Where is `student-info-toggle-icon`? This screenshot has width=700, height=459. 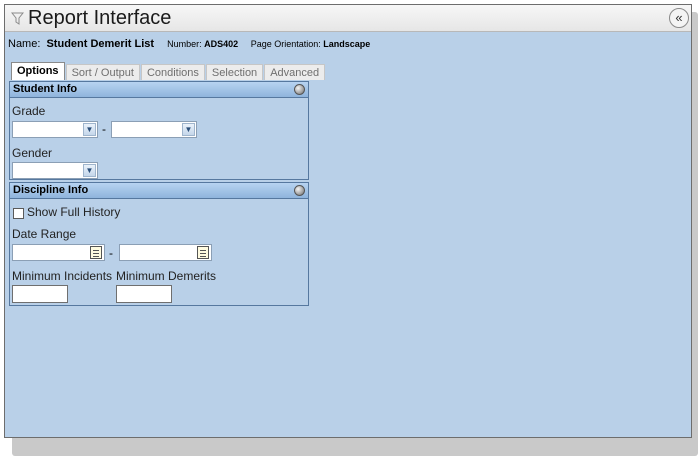
student-info-toggle-icon is located at coordinates (299, 89).